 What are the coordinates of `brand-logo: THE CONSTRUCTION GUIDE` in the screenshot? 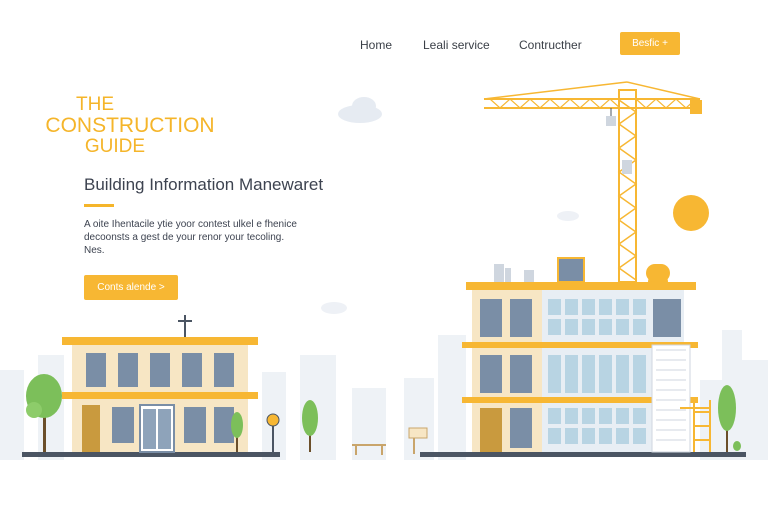 It's located at (130, 126).